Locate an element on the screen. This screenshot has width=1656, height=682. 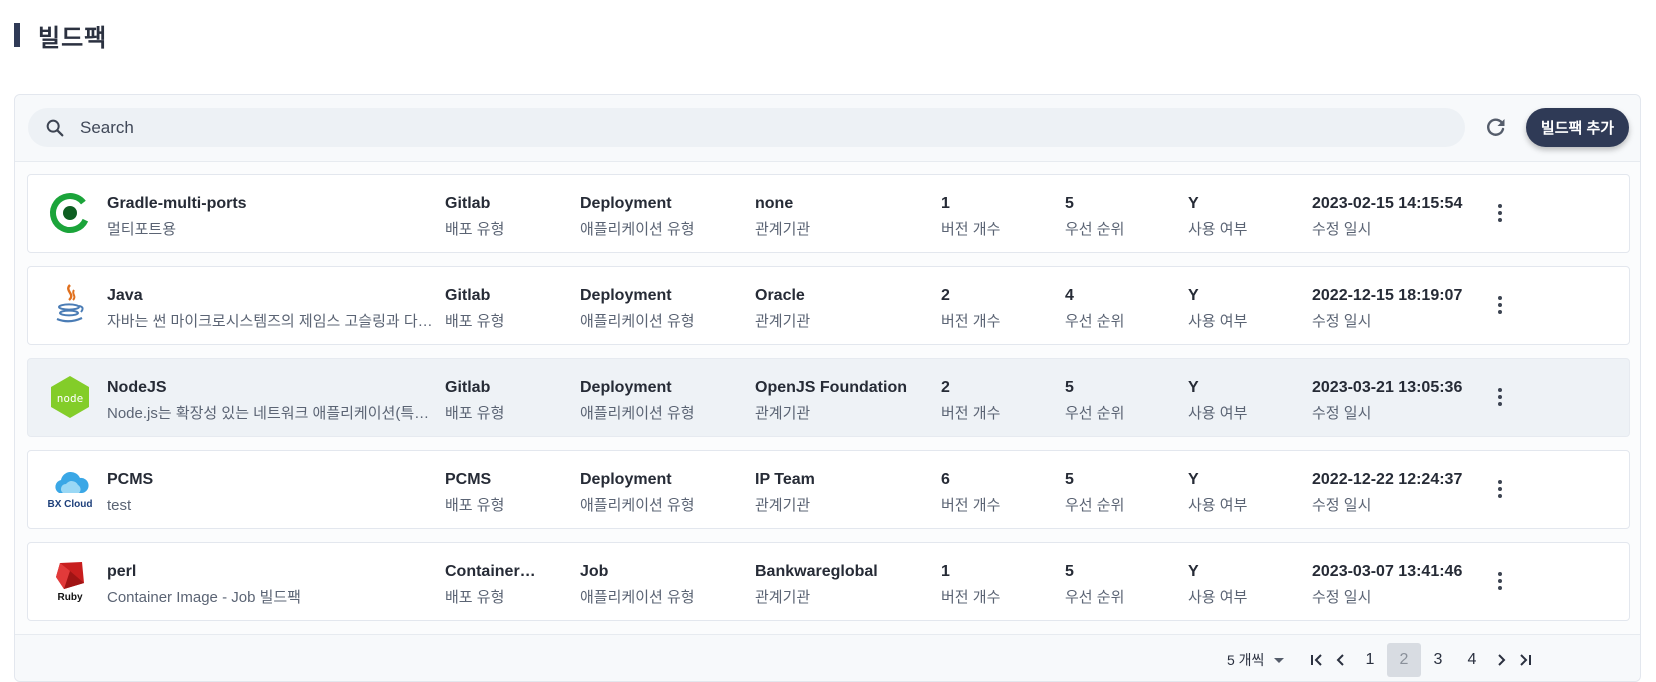
page-size-select: 5 개씩 is located at coordinates (1256, 660).